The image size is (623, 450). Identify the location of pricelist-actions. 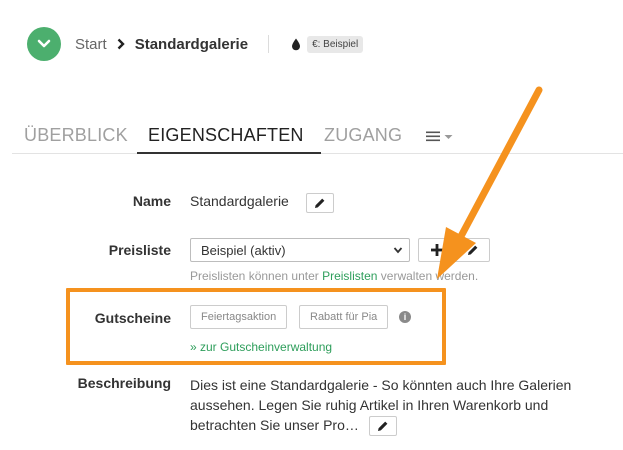
(454, 250).